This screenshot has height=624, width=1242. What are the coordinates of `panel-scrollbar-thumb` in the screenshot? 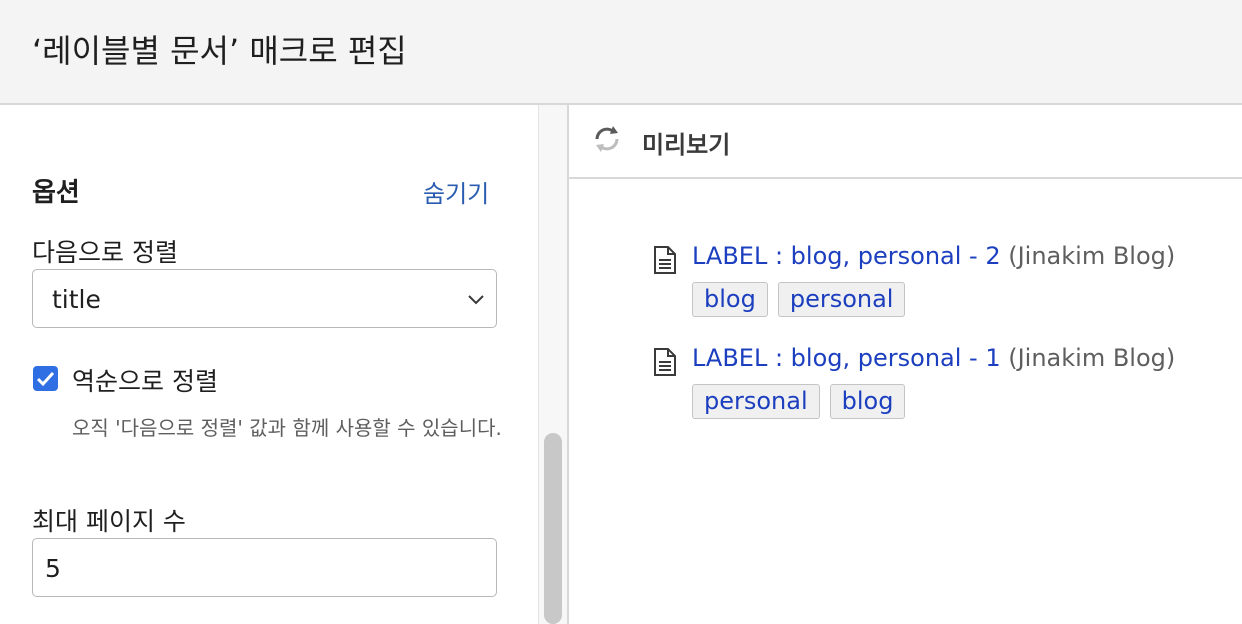 It's located at (553, 528).